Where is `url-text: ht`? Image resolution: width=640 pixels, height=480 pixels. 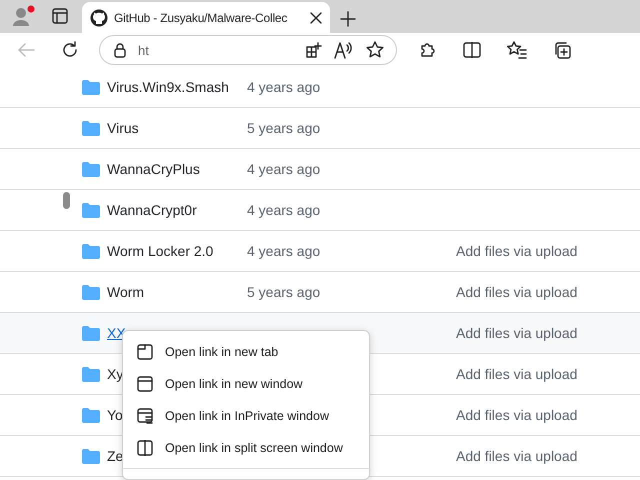 url-text: ht is located at coordinates (143, 50).